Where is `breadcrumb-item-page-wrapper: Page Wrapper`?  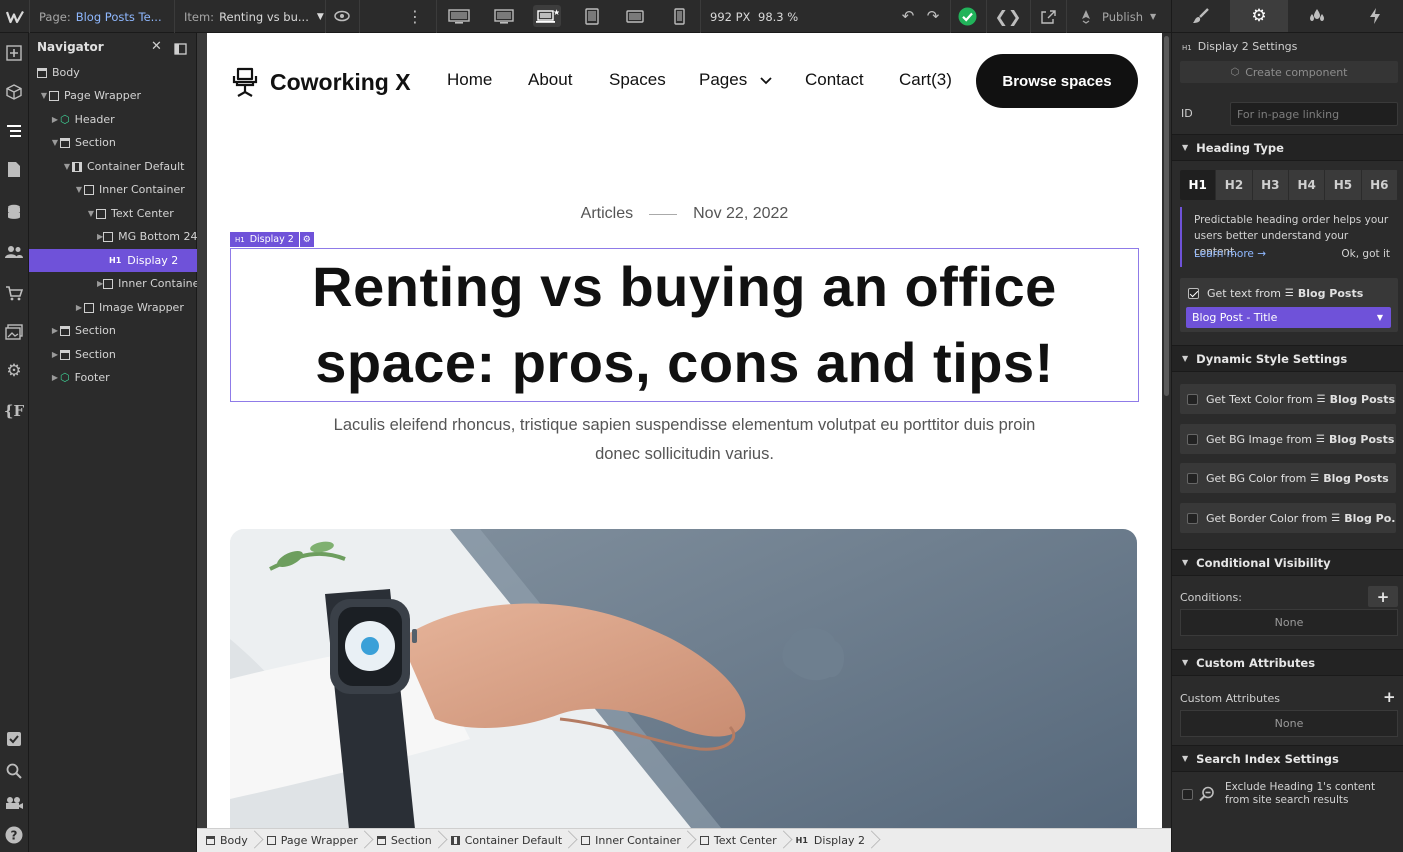
breadcrumb-item-page-wrapper: Page Wrapper is located at coordinates (313, 840).